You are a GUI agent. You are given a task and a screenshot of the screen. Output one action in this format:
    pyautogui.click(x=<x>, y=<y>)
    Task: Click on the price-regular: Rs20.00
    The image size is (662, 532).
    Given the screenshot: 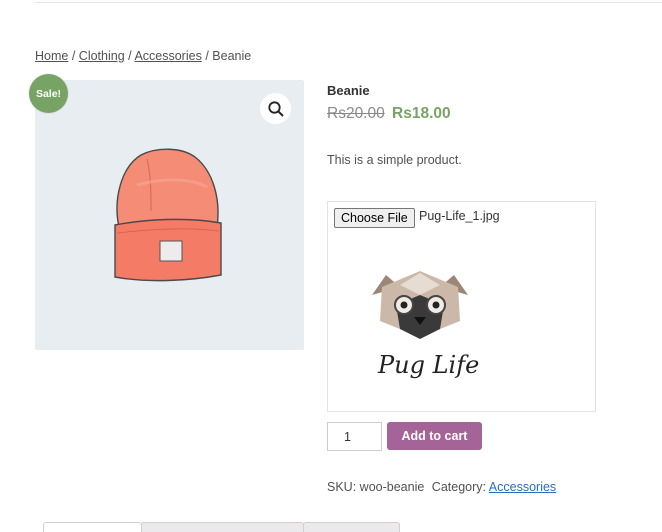 What is the action you would take?
    pyautogui.click(x=356, y=113)
    